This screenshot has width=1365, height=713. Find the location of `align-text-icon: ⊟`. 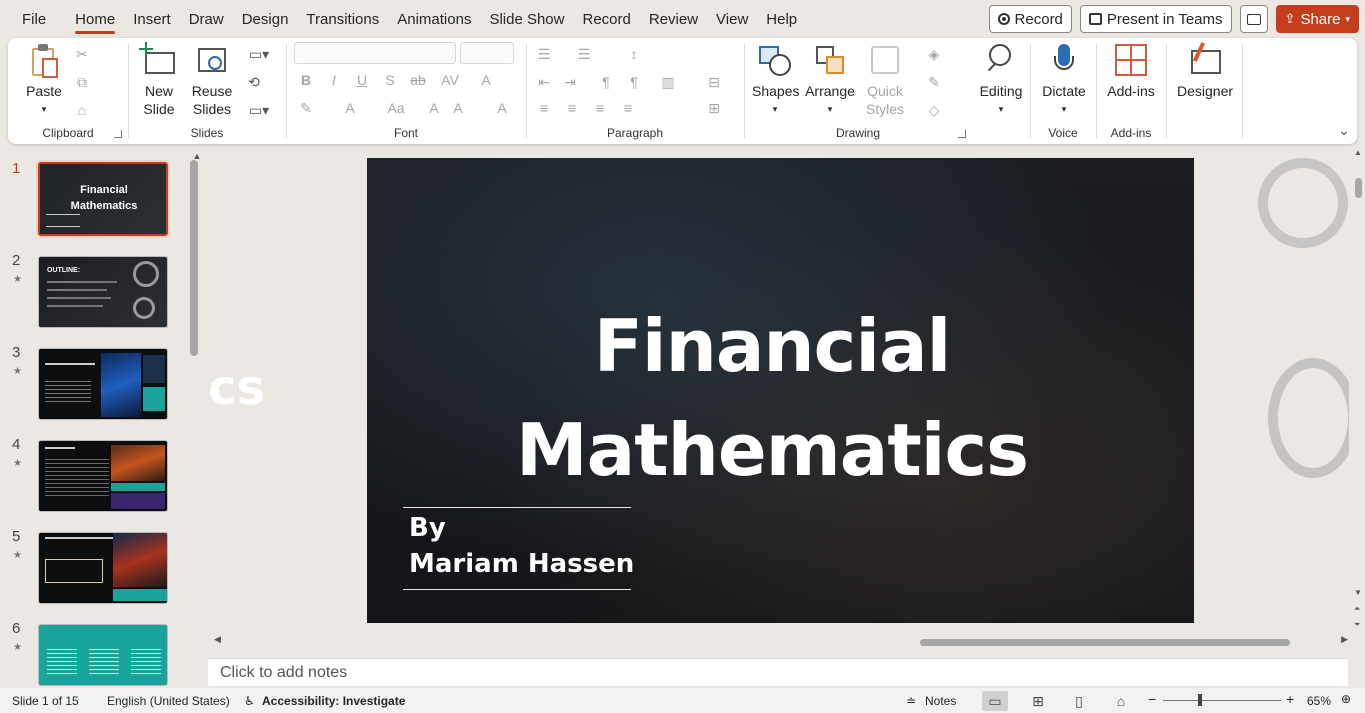

align-text-icon: ⊟ is located at coordinates (714, 82).